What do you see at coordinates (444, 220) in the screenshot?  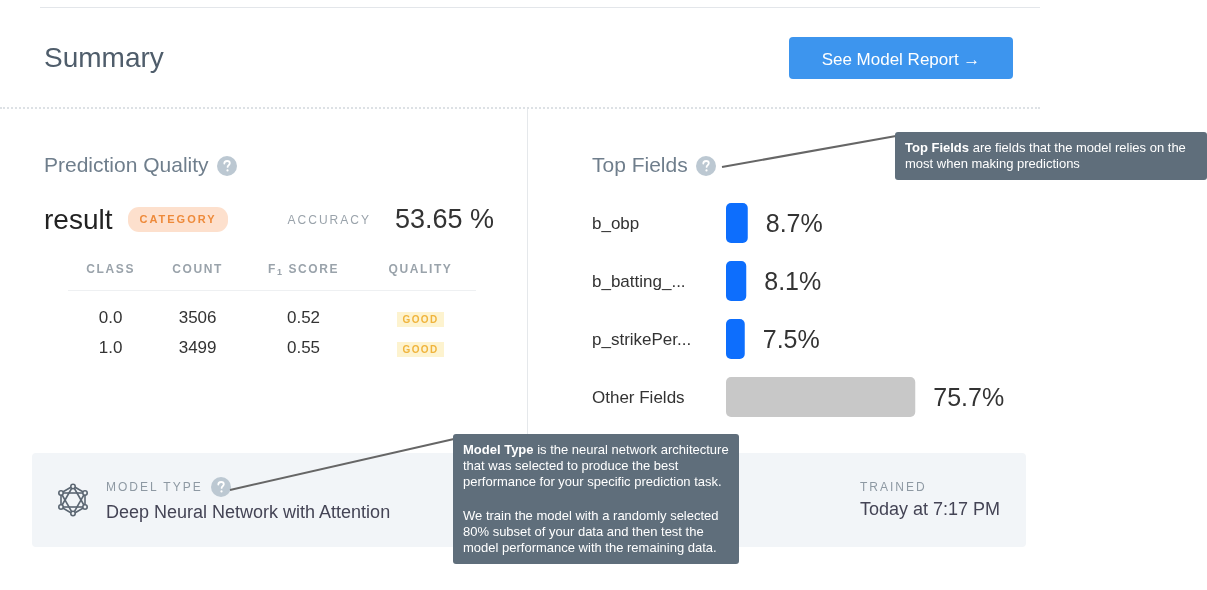 I see `accuracy-value: 53.65 %` at bounding box center [444, 220].